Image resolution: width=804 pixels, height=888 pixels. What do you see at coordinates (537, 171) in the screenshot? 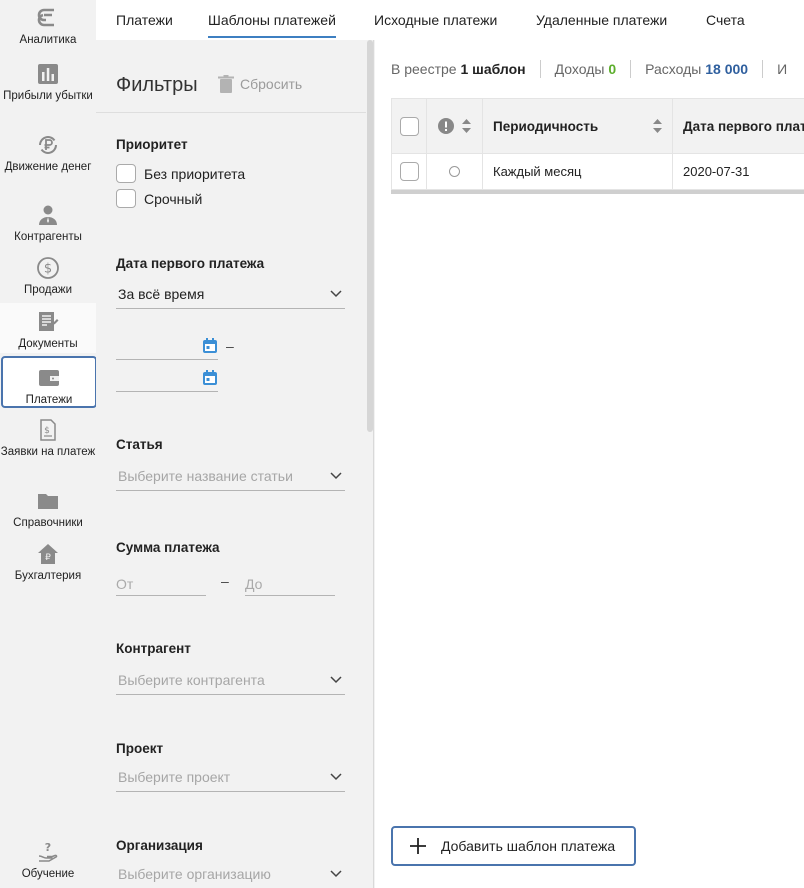
I see `periodicity-value: Каждый месяц` at bounding box center [537, 171].